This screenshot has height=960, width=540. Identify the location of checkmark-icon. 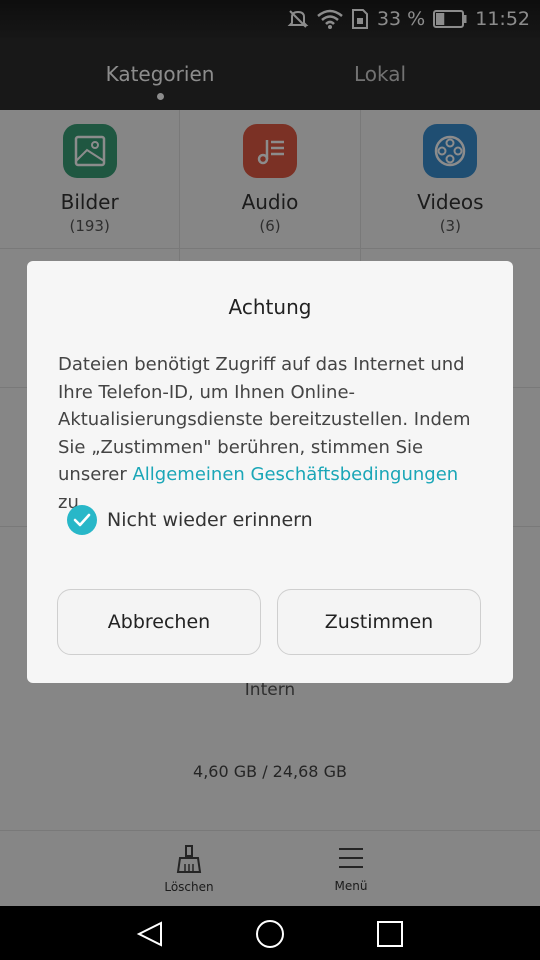
(82, 520).